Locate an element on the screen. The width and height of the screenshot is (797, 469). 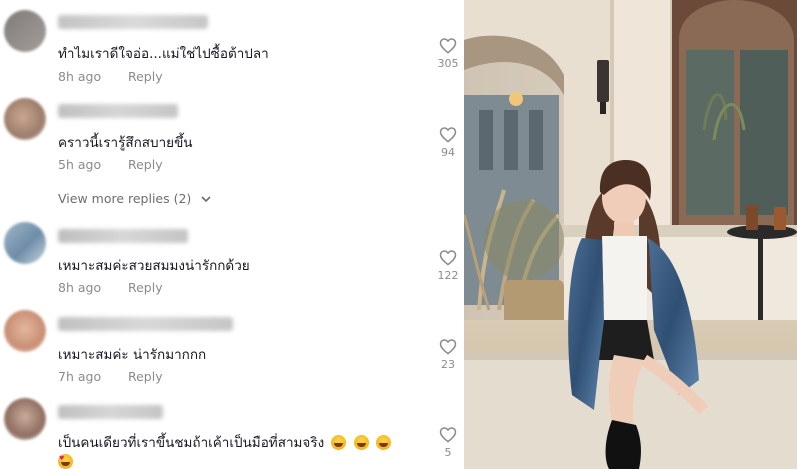
comment-text: คราวนี้เรารู้สึกสบายขึ้น is located at coordinates (125, 143).